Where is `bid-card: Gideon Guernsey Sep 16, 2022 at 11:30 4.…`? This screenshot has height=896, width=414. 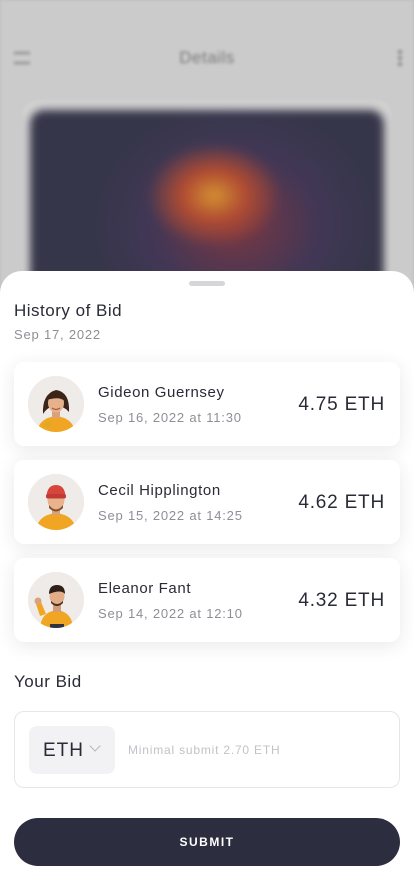
bid-card: Gideon Guernsey Sep 16, 2022 at 11:30 4.… is located at coordinates (207, 404).